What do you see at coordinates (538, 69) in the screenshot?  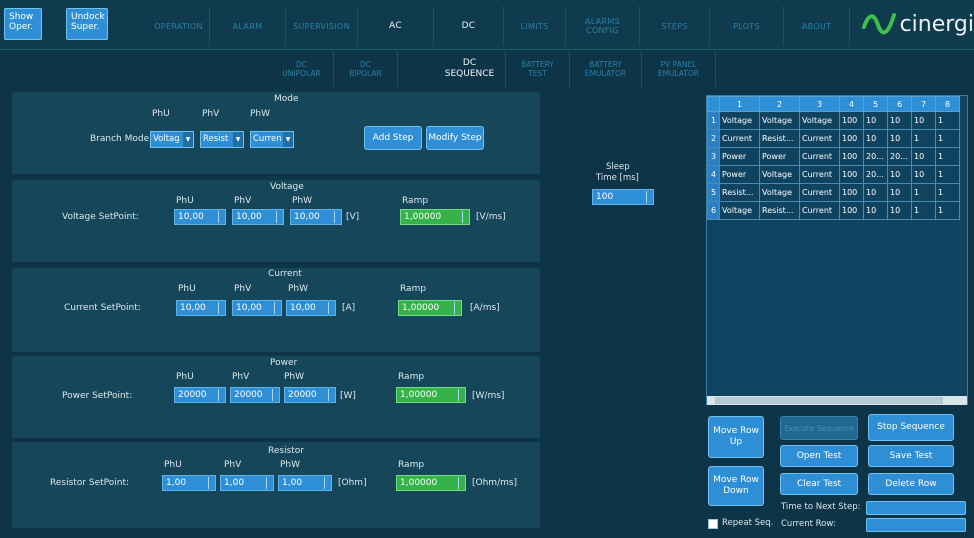 I see `subtab-battery-test: BATTERY TEST` at bounding box center [538, 69].